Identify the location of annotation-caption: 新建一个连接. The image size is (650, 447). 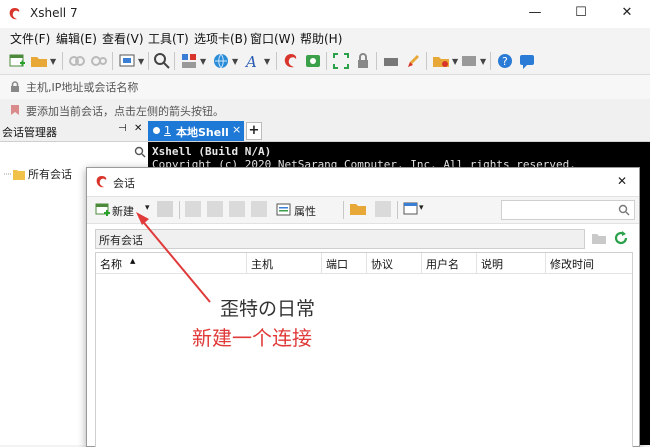
(252, 338).